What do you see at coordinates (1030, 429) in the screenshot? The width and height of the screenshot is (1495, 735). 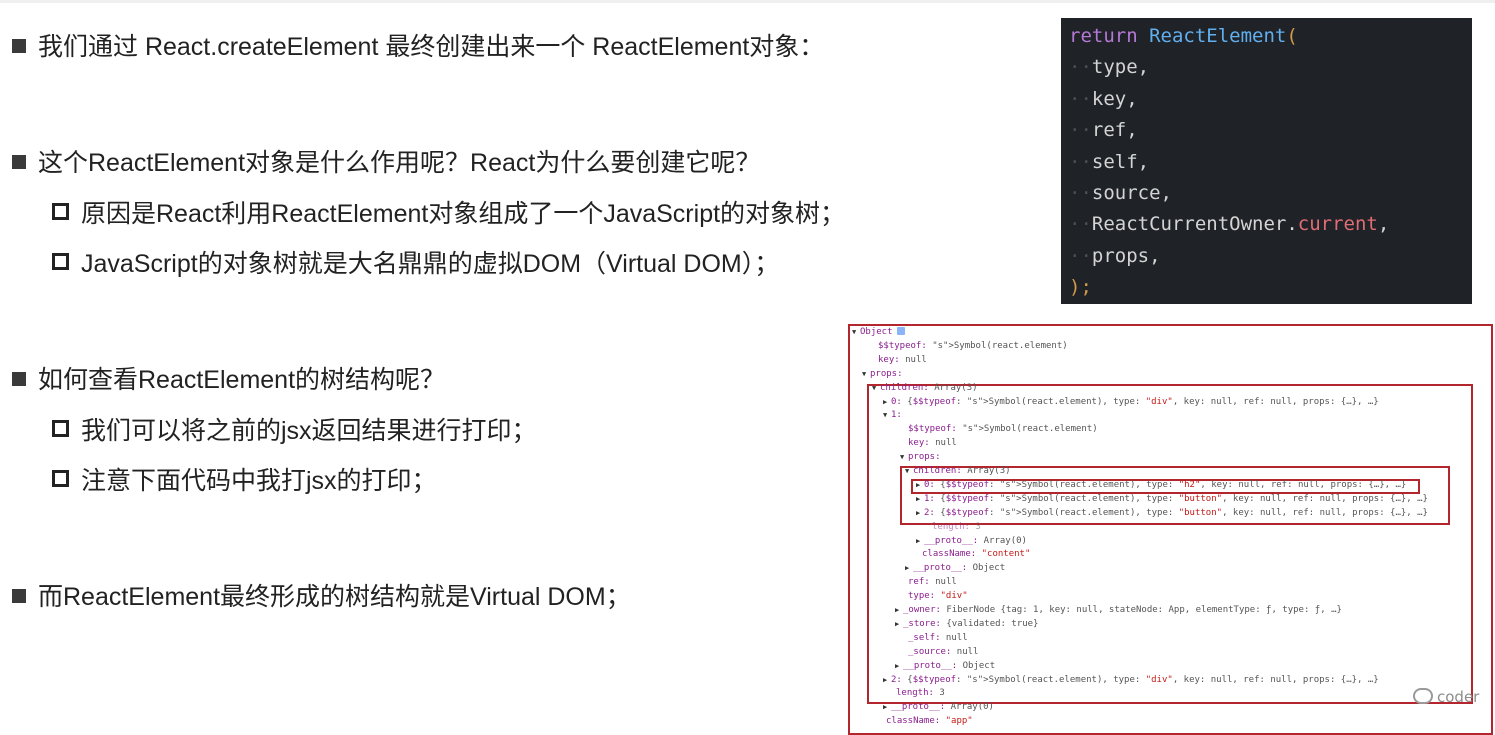 I see `console-value: "s">Symbol(react.element)` at bounding box center [1030, 429].